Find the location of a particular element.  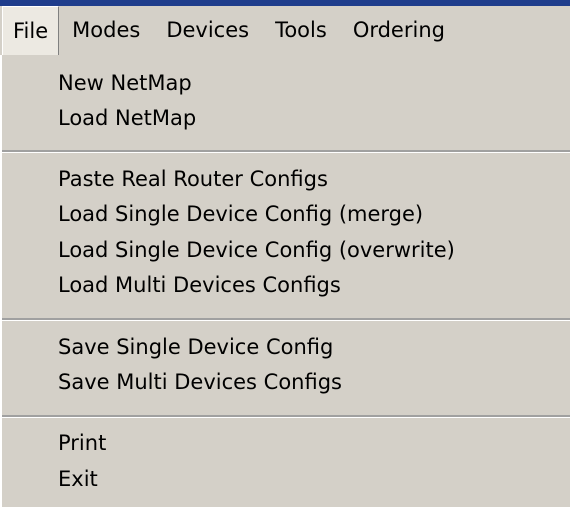

menu-ordering: Ordering is located at coordinates (399, 30).